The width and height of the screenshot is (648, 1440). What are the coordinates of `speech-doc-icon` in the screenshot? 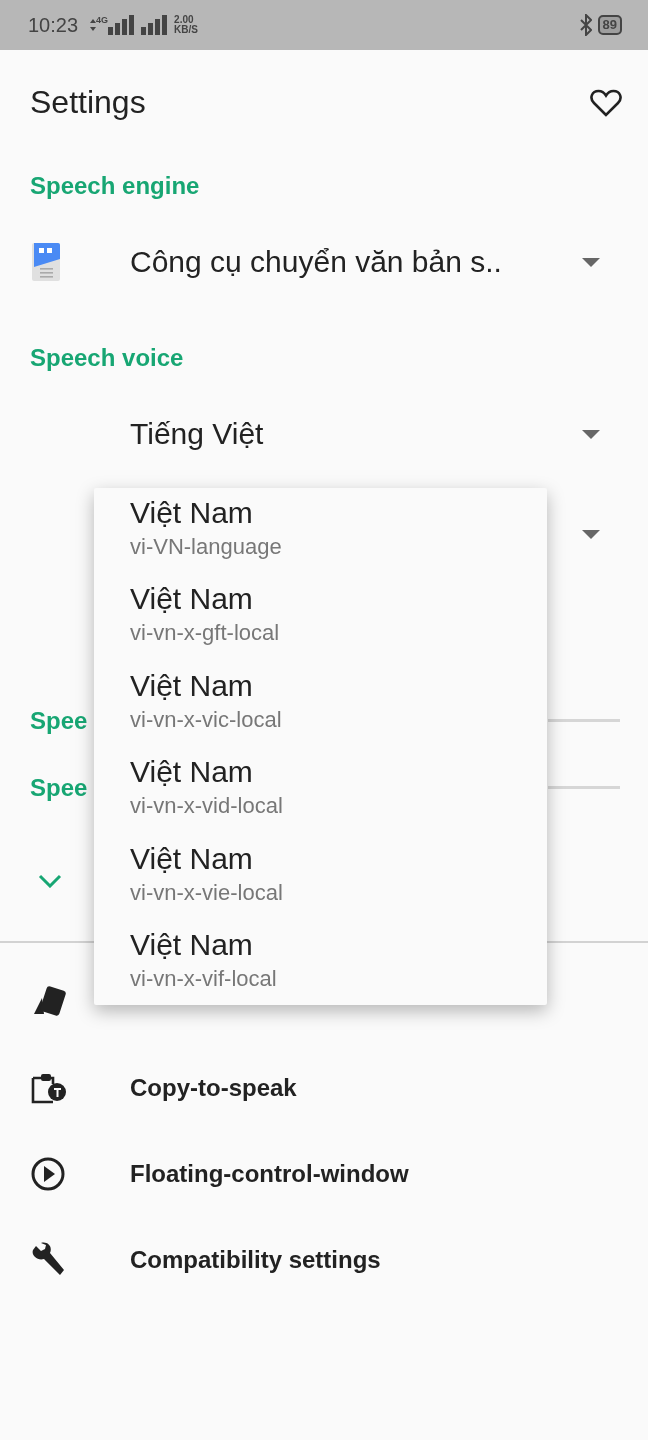 It's located at (46, 262).